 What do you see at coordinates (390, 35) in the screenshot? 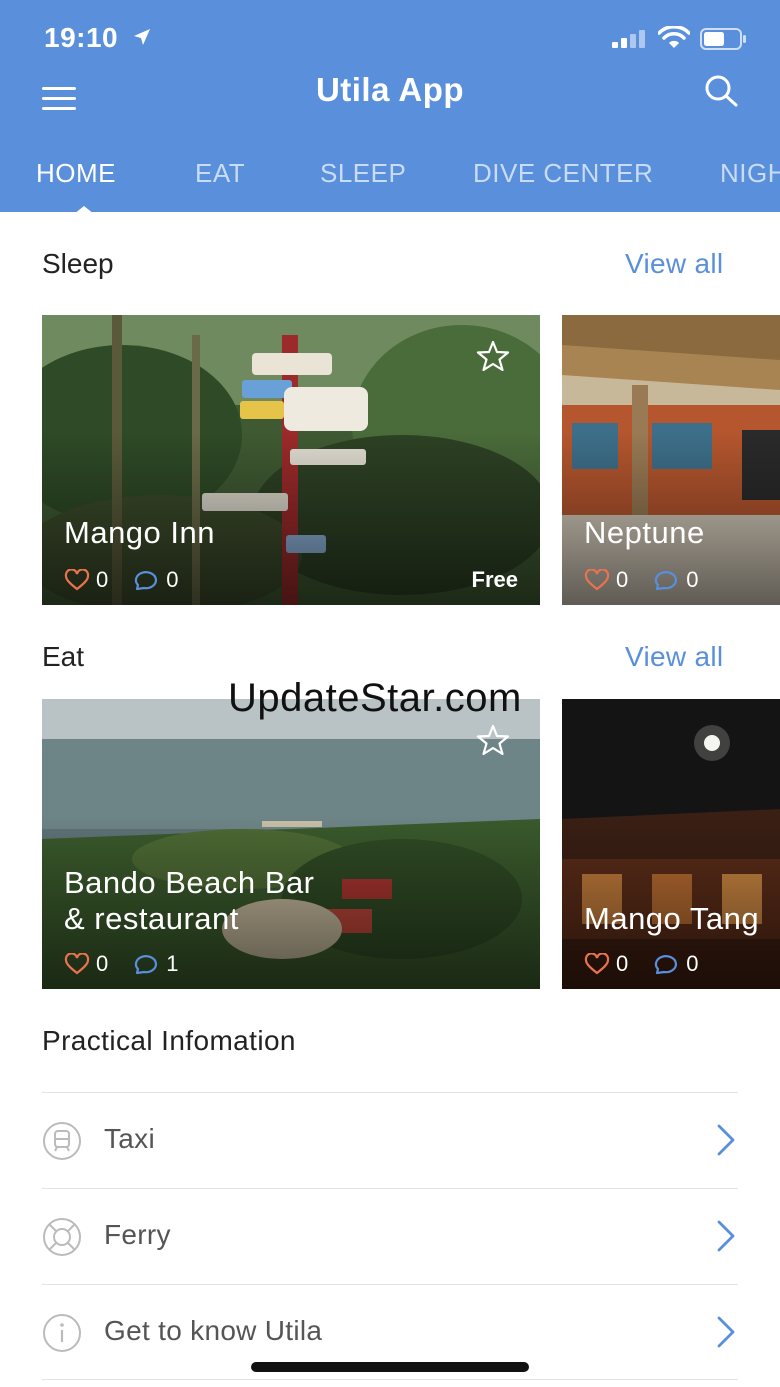
I see `status-bar: 19:10` at bounding box center [390, 35].